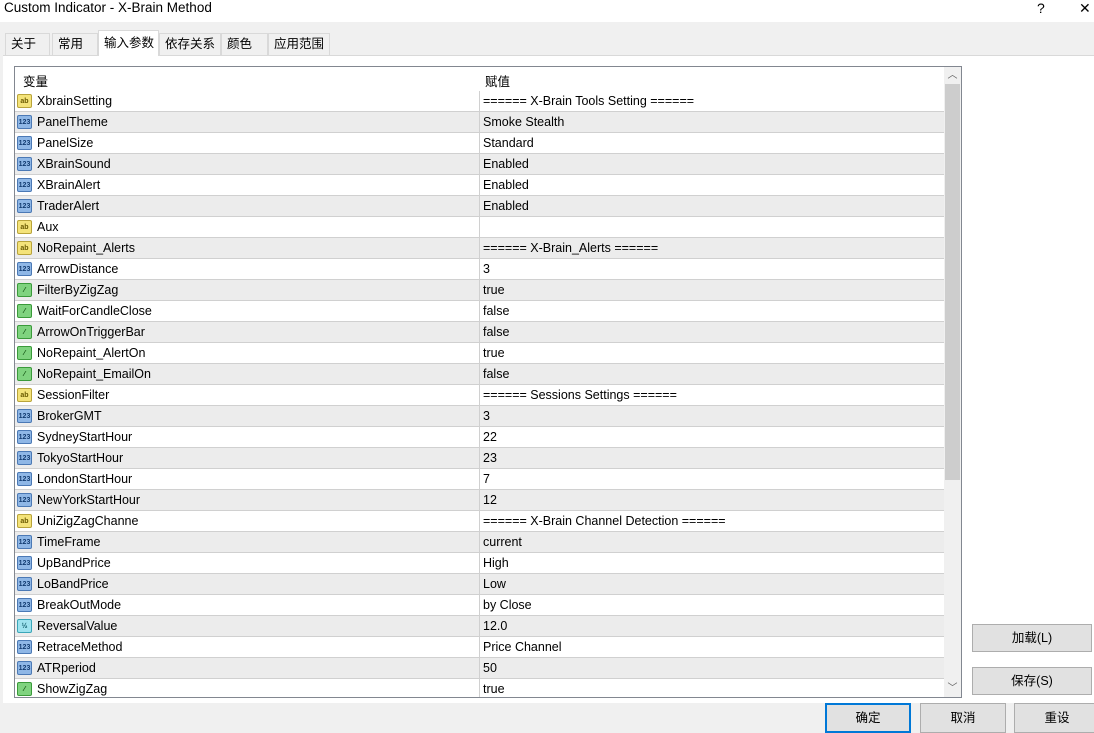 The image size is (1094, 733). I want to click on table-row: 123 BrokerGMT 3, so click(479, 416).